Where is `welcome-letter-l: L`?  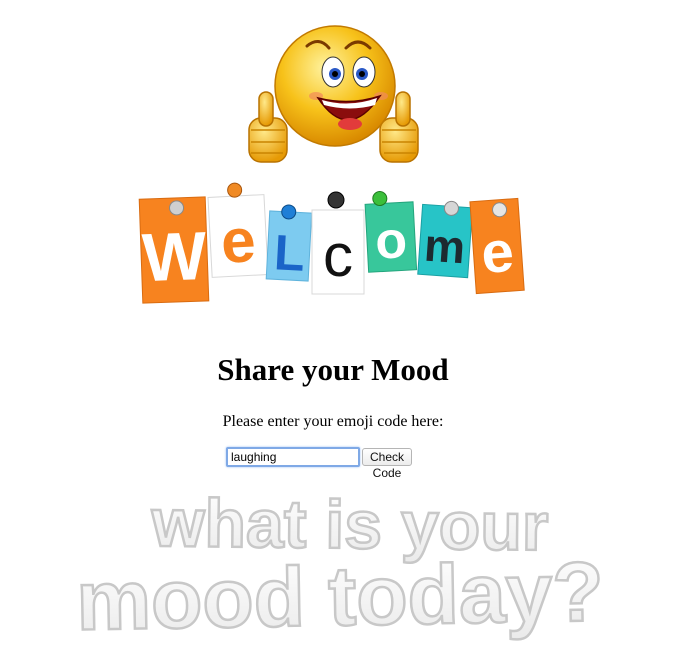 welcome-letter-l: L is located at coordinates (289, 253).